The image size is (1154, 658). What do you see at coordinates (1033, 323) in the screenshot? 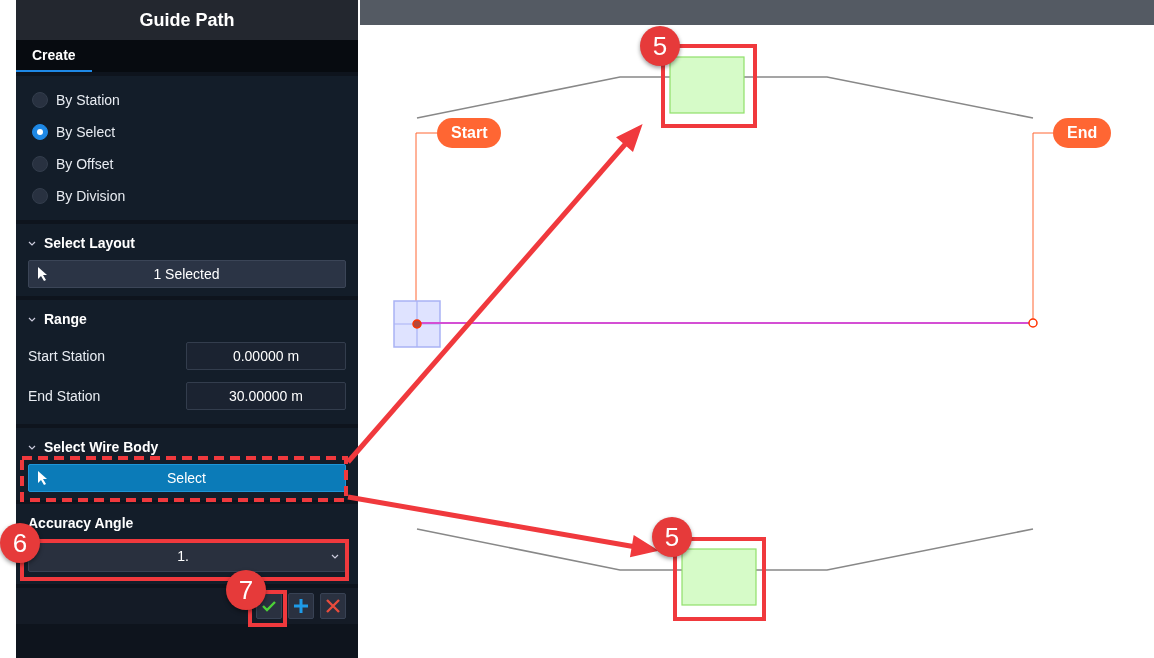
I see `end-point-marker` at bounding box center [1033, 323].